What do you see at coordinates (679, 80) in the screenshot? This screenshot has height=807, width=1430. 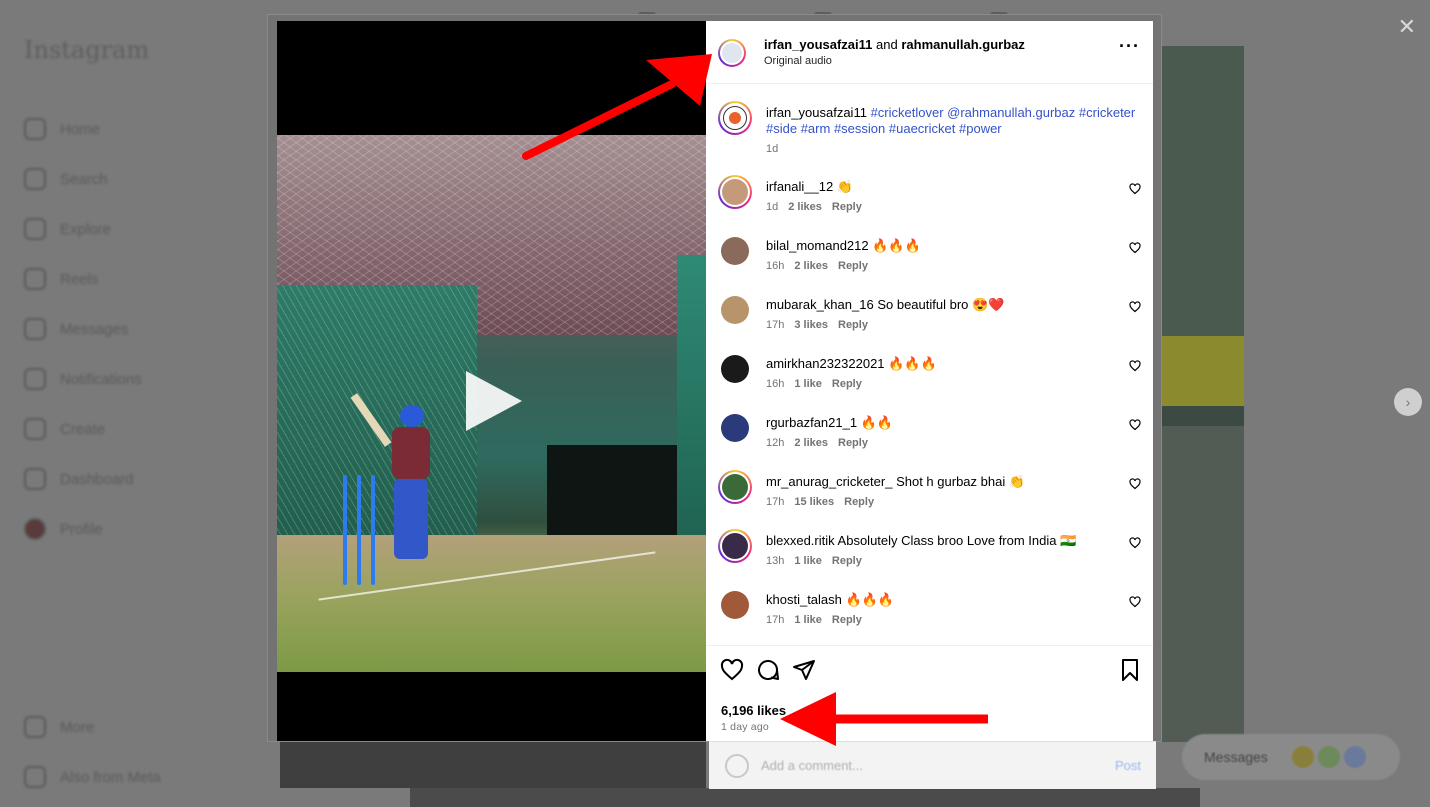 I see `arrow-head-author` at bounding box center [679, 80].